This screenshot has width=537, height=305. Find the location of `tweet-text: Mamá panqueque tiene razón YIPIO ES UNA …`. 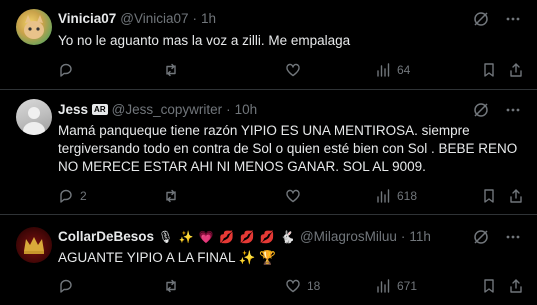

tweet-text: Mamá panqueque tiene razón YIPIO ES UNA … is located at coordinates (288, 148).